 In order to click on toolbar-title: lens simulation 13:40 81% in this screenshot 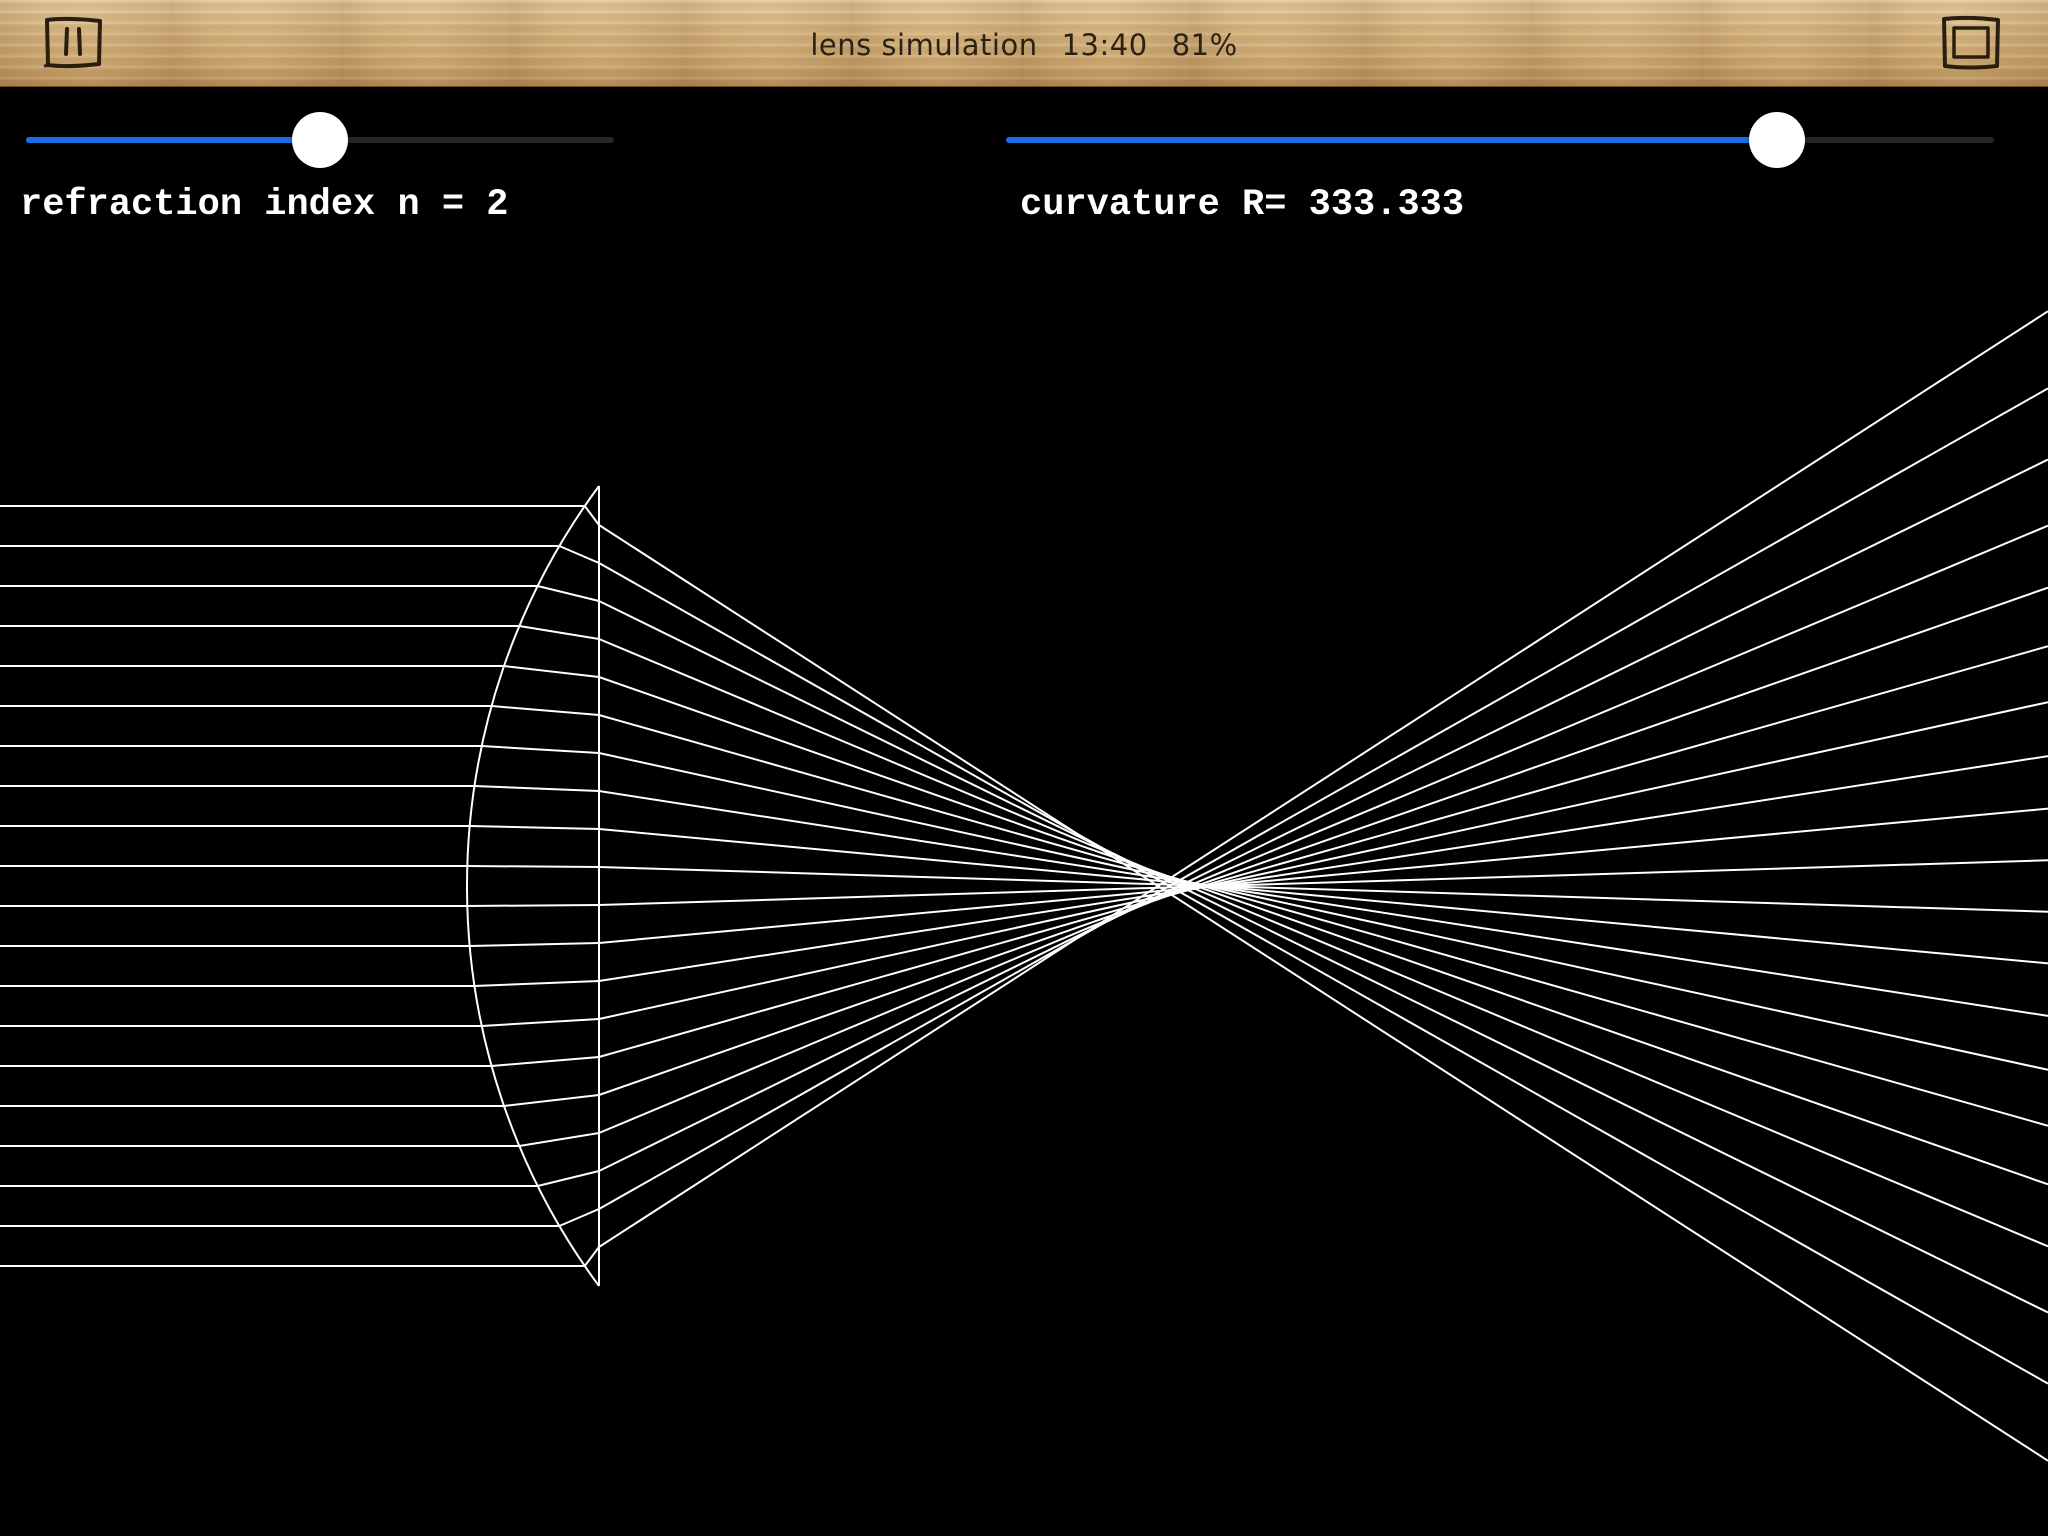, I will do `click(1024, 43)`.